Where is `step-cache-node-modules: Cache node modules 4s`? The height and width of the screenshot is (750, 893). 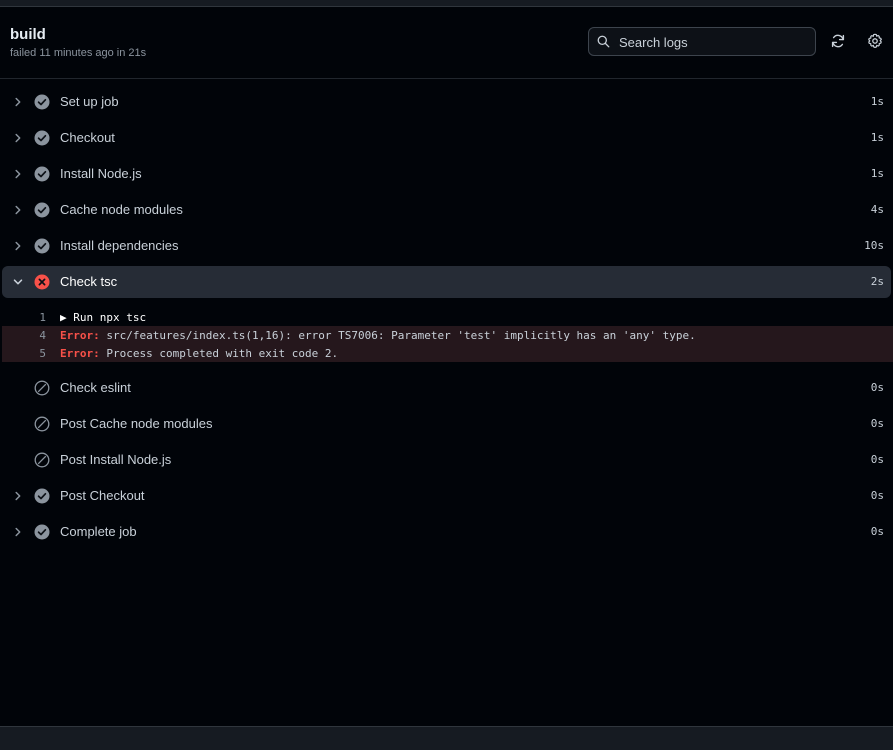 step-cache-node-modules: Cache node modules 4s is located at coordinates (446, 210).